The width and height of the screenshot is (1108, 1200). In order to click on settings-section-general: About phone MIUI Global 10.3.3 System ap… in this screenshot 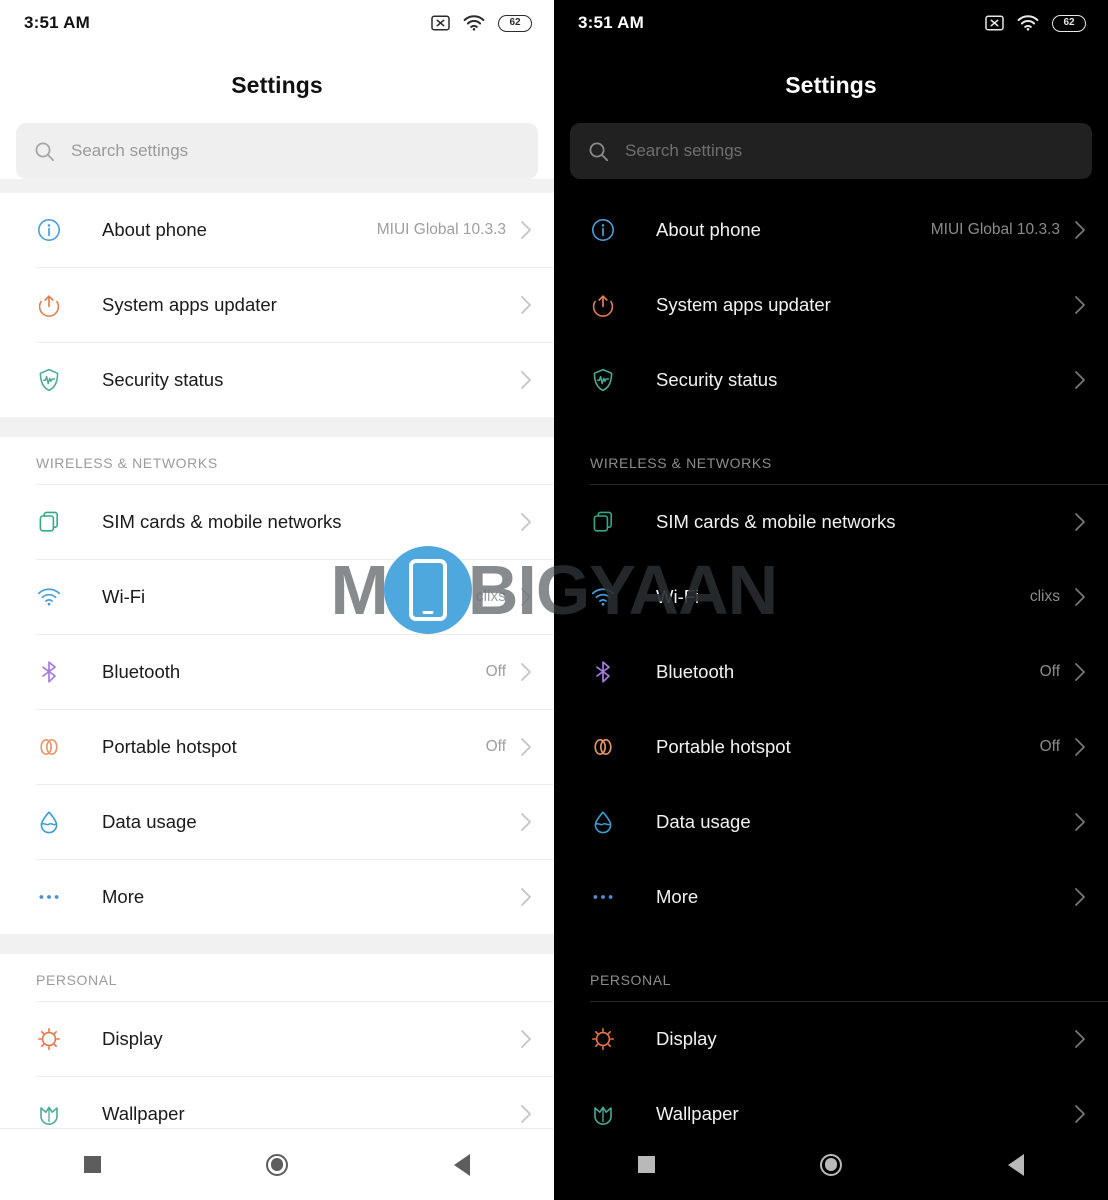, I will do `click(277, 305)`.